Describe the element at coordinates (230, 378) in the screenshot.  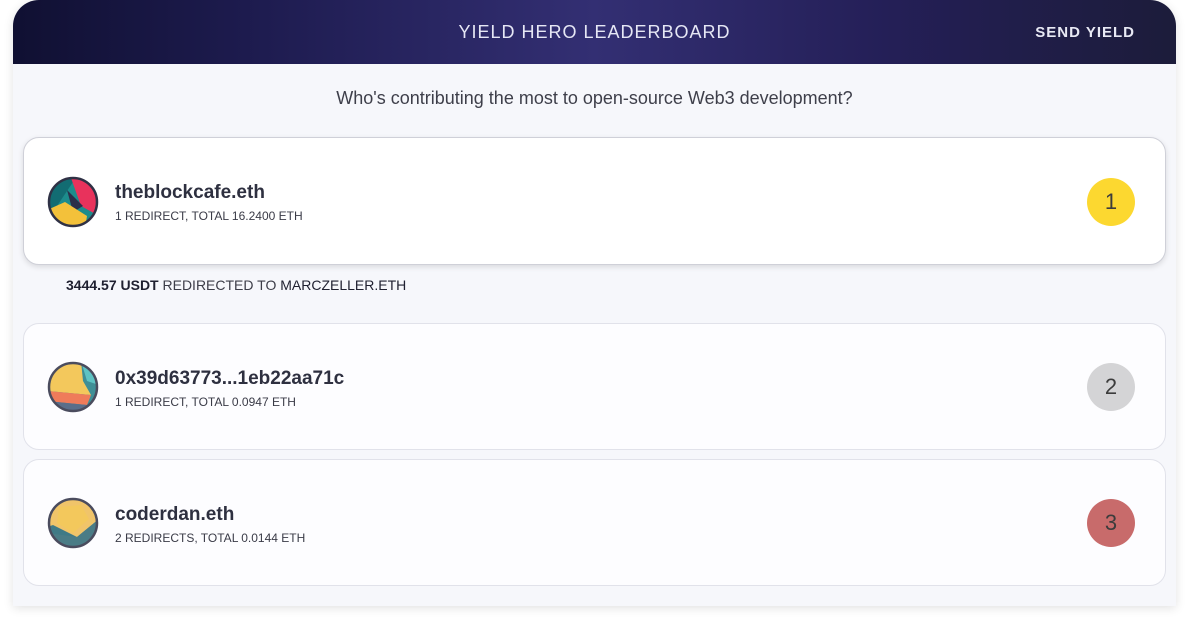
I see `leader-name: 0x39d63773...1eb22aa71c` at that location.